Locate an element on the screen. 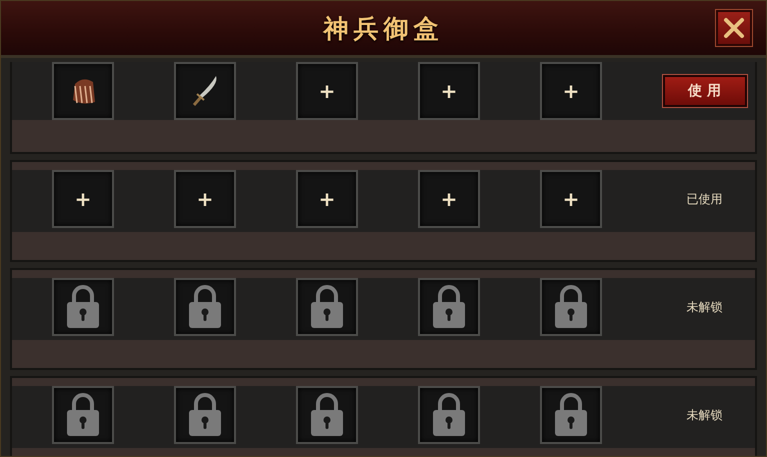  close-icon is located at coordinates (734, 28).